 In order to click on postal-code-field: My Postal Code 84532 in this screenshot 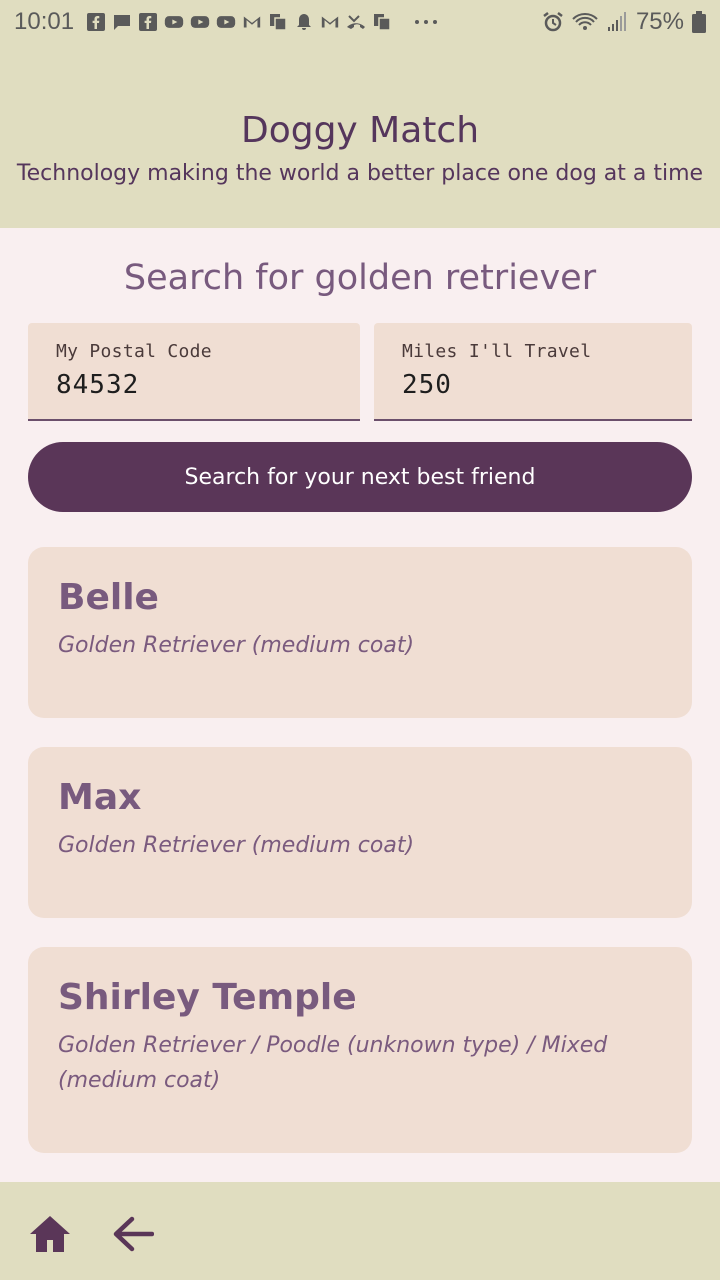, I will do `click(194, 372)`.